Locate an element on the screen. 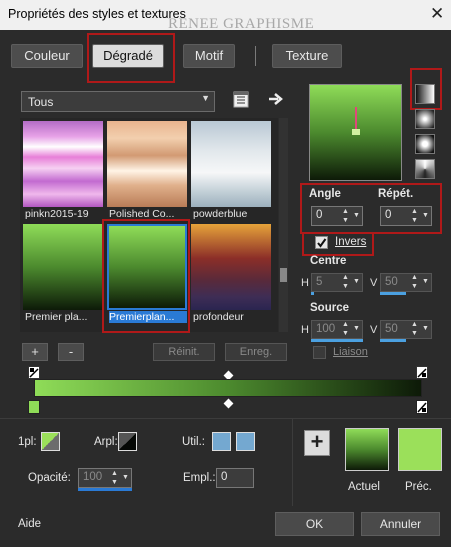 The width and height of the screenshot is (451, 547). source-v-label: V is located at coordinates (374, 330).